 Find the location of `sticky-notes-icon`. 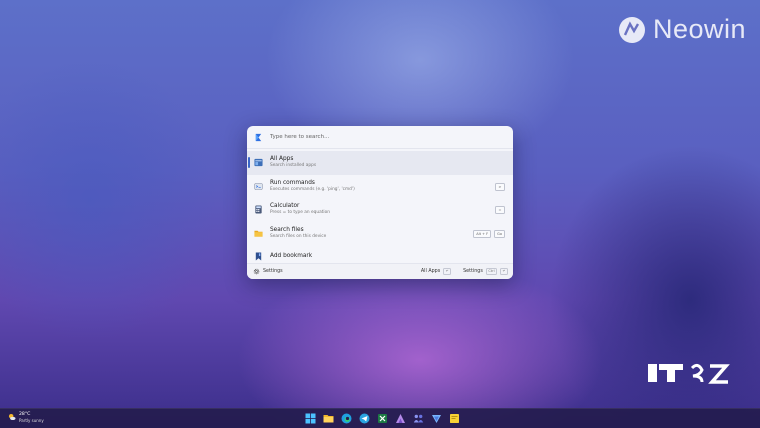

sticky-notes-icon is located at coordinates (454, 418).